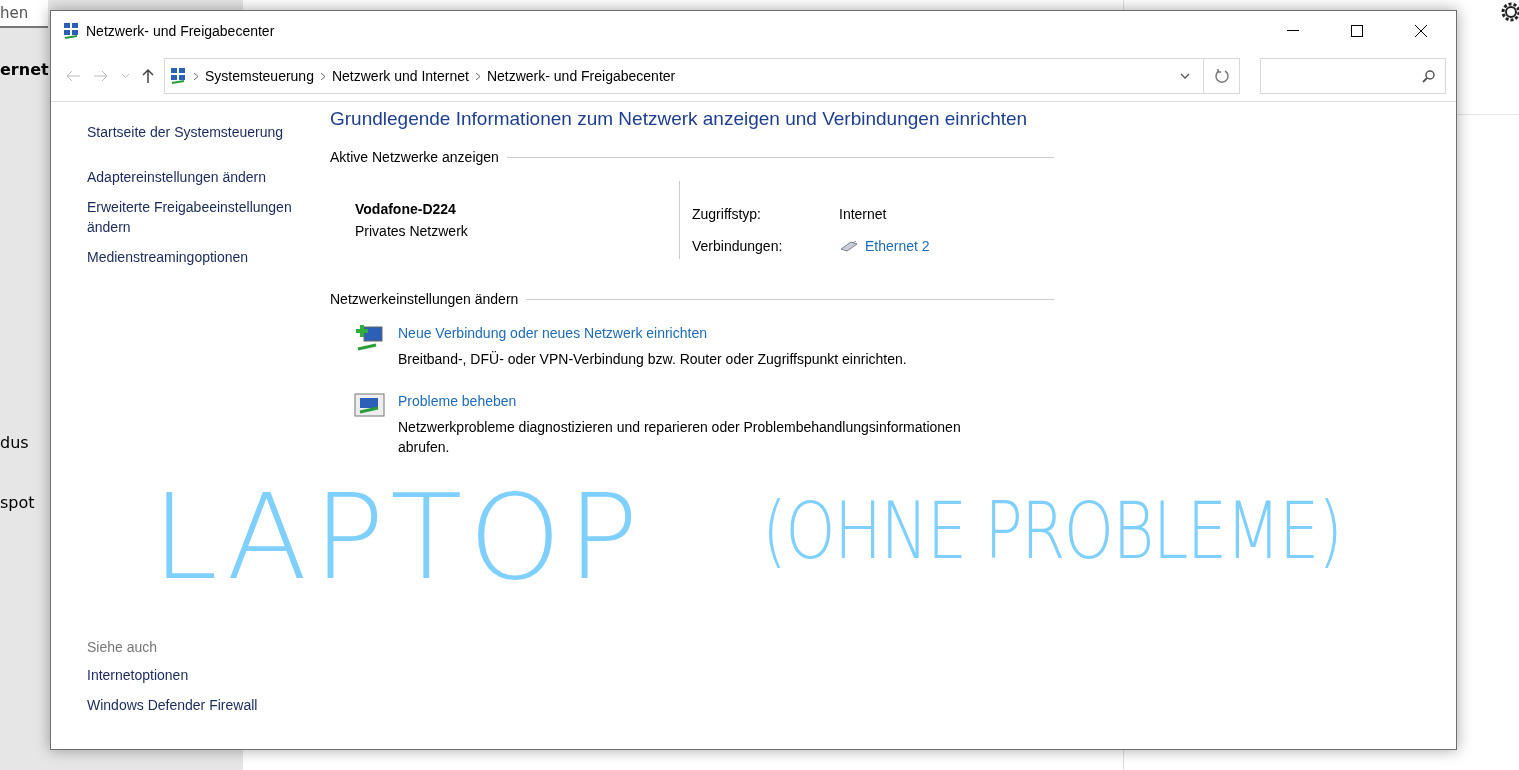  I want to click on search-field: hen, so click(24, 14).